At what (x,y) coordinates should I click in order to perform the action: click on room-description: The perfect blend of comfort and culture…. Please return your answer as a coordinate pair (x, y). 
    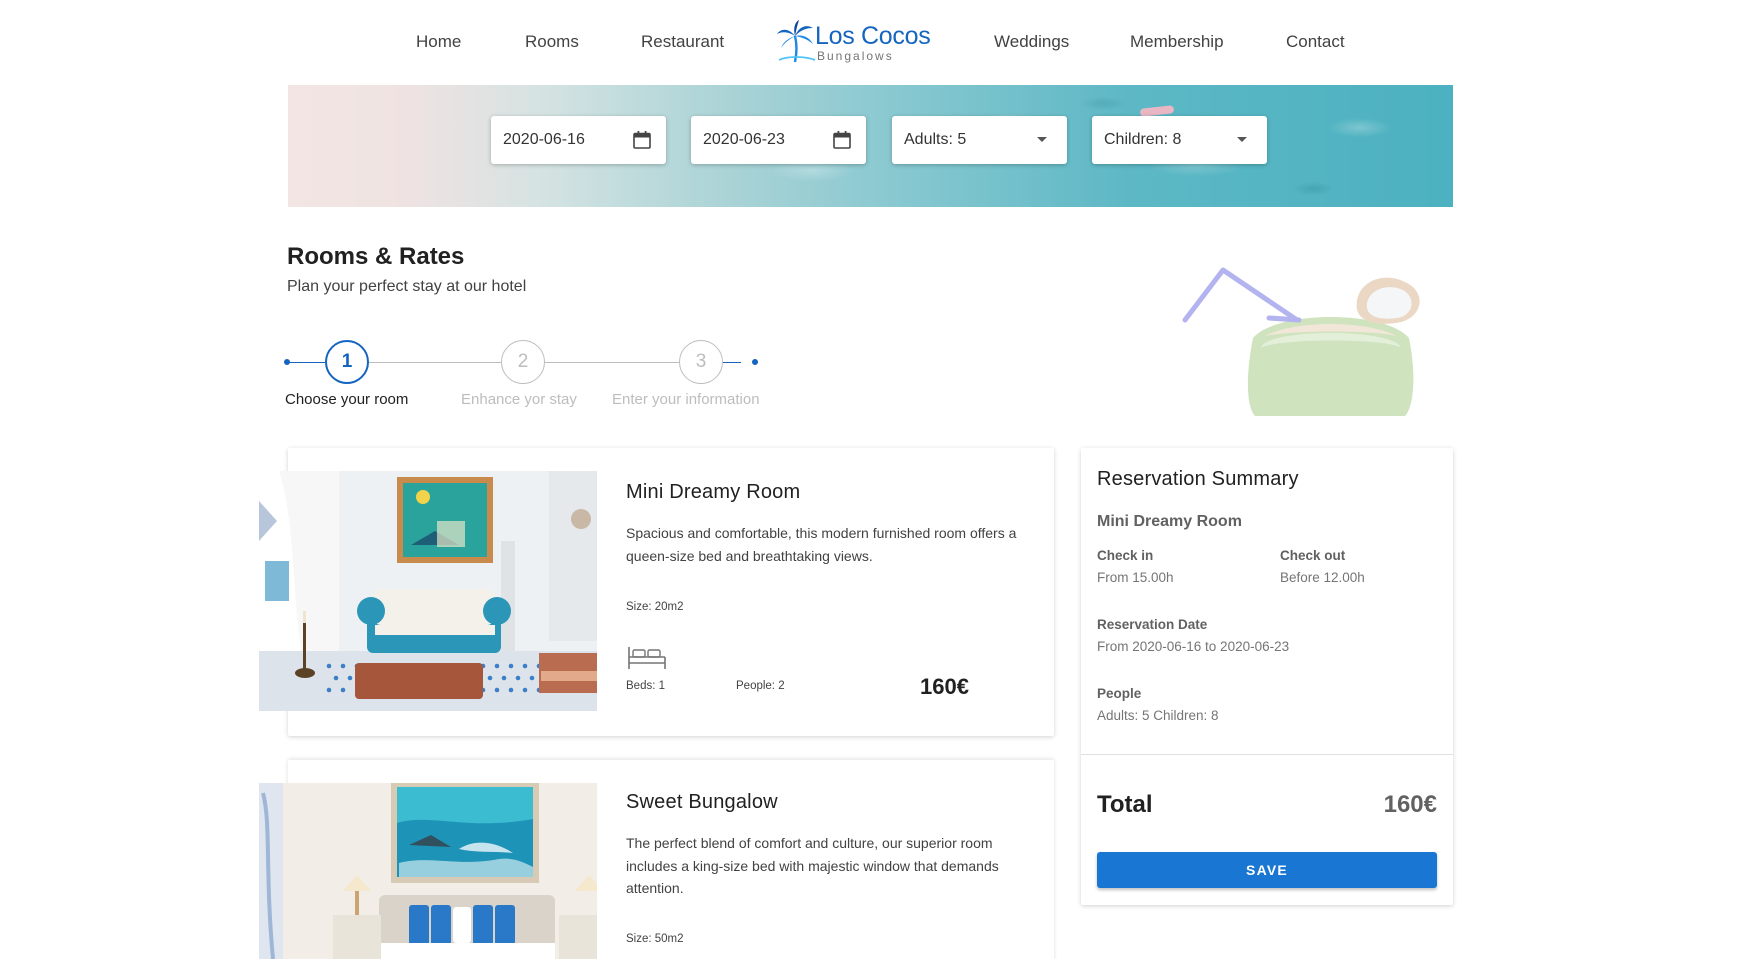
    Looking at the image, I should click on (812, 865).